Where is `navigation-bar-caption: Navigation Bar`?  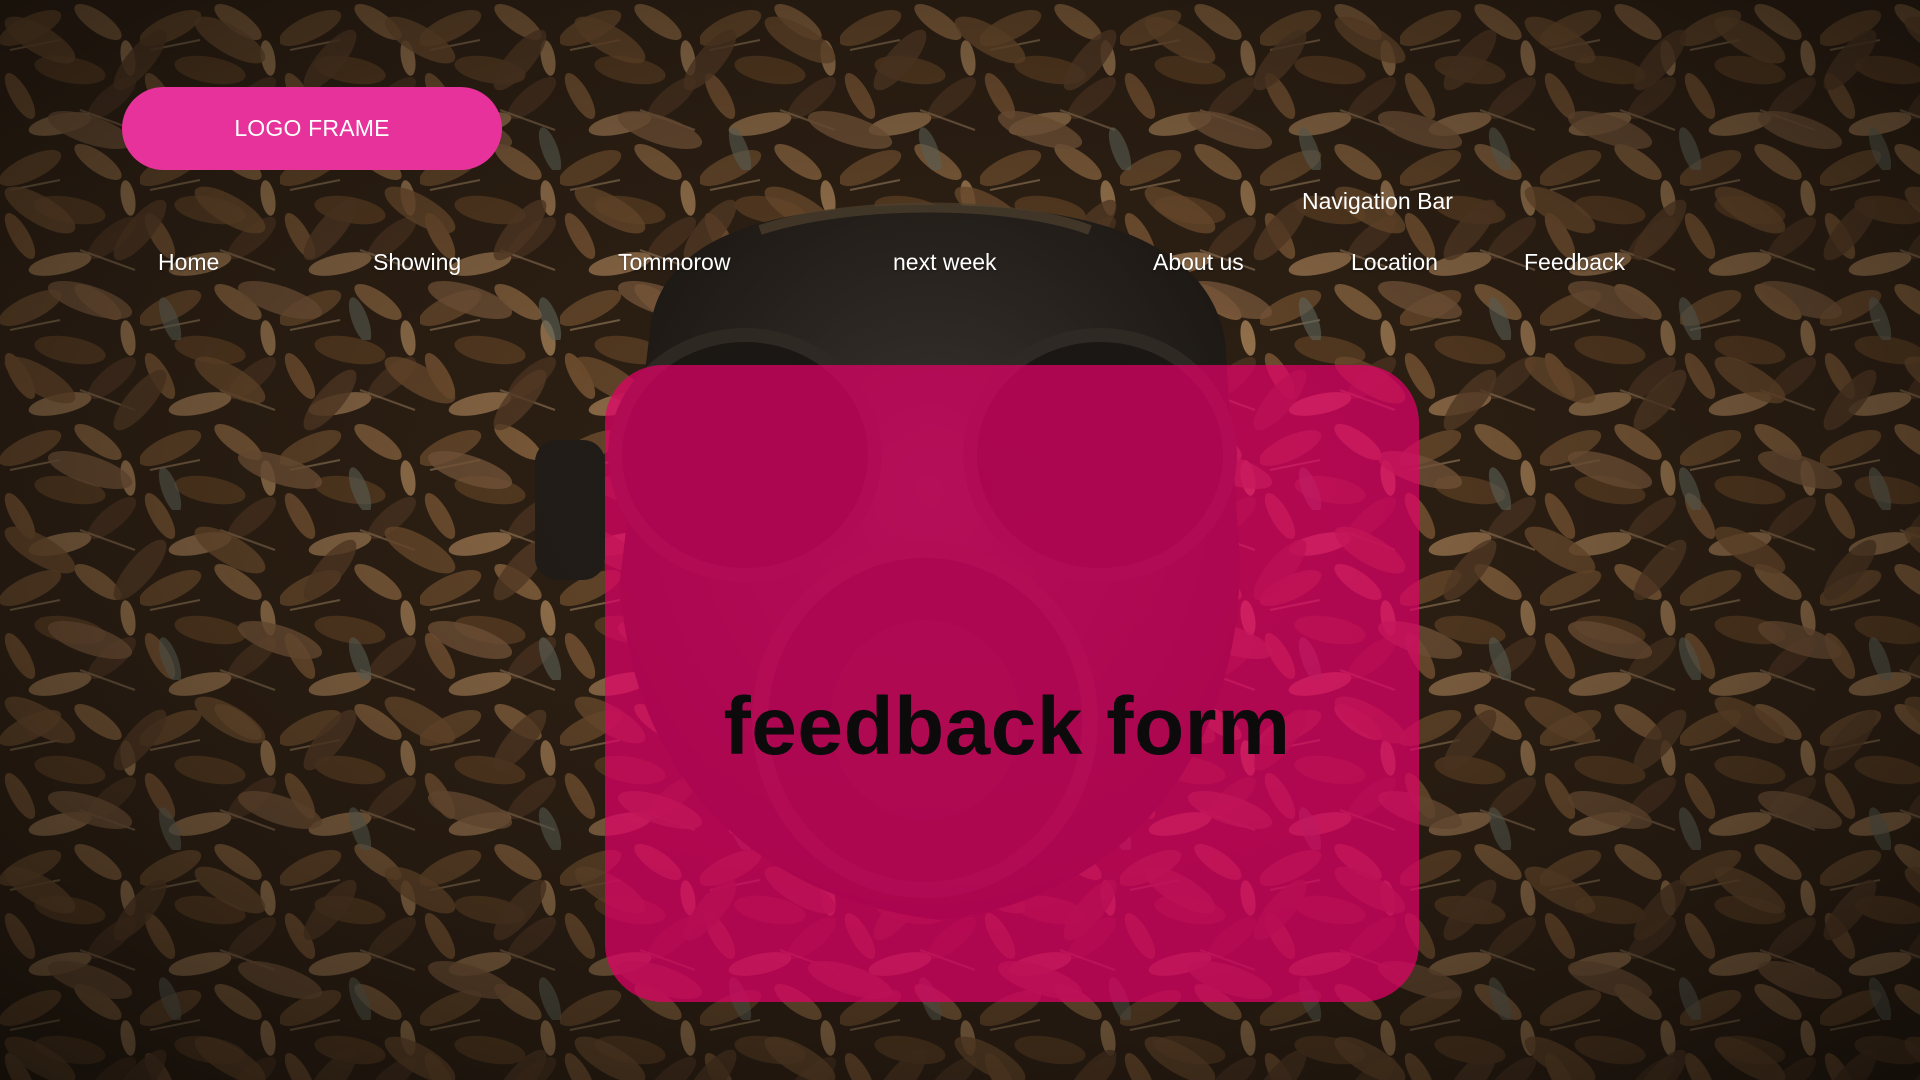 navigation-bar-caption: Navigation Bar is located at coordinates (1377, 201).